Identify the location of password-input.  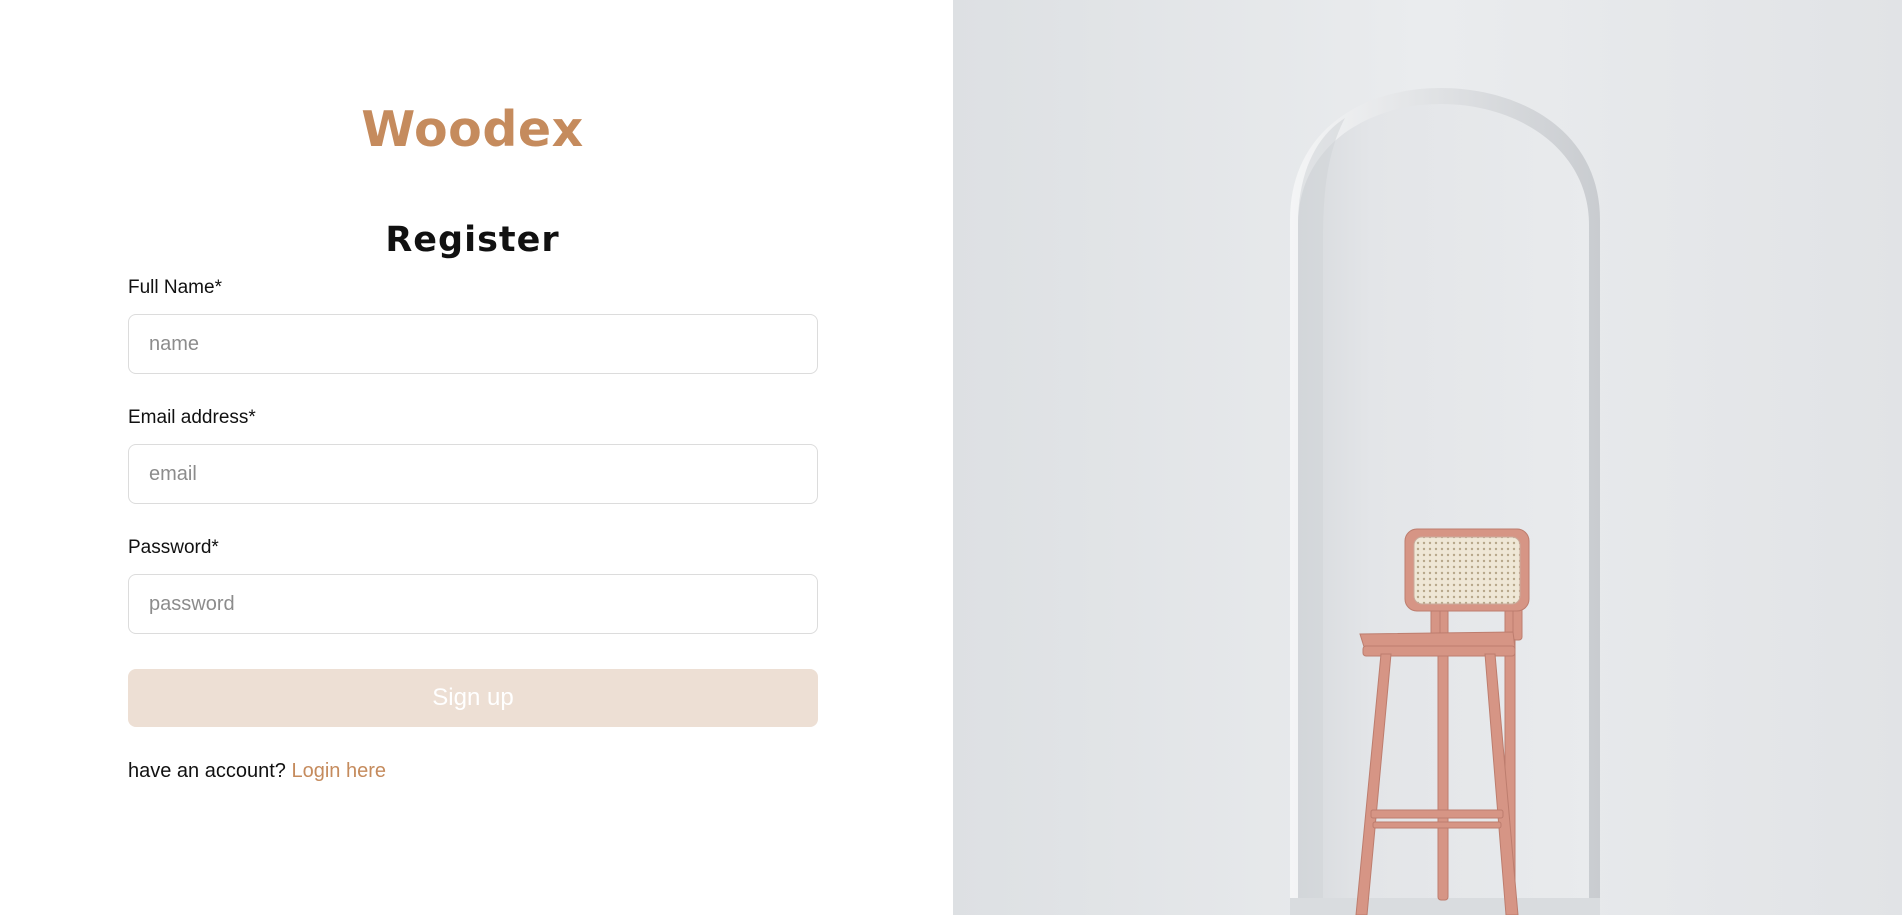
(473, 604).